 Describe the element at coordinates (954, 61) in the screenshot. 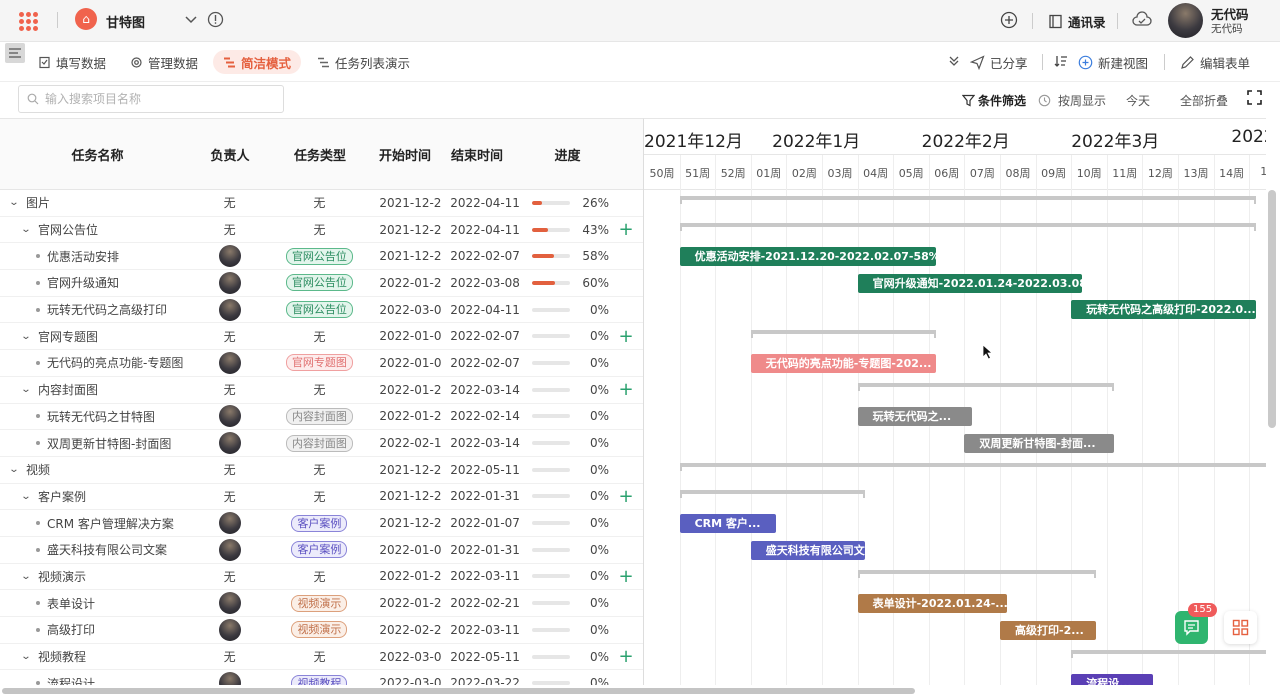

I see `double-chevron-down-icon` at that location.